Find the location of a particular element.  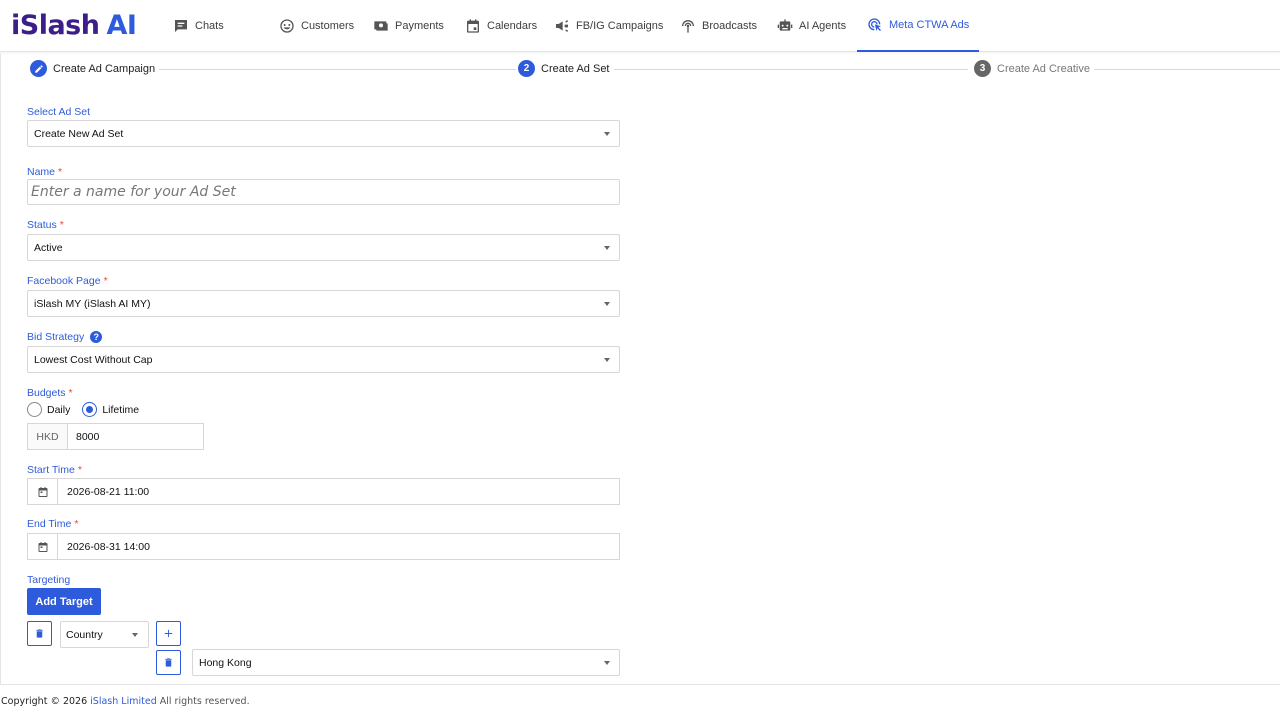

add-target-value-button is located at coordinates (168, 633).